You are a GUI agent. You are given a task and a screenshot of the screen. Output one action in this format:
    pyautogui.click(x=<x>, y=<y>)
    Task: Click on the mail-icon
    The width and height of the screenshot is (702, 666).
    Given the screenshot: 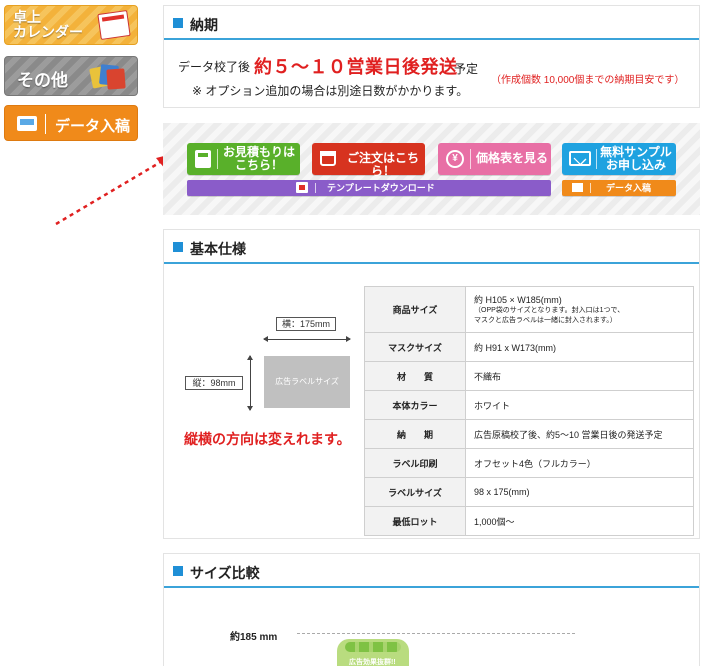 What is the action you would take?
    pyautogui.click(x=580, y=158)
    